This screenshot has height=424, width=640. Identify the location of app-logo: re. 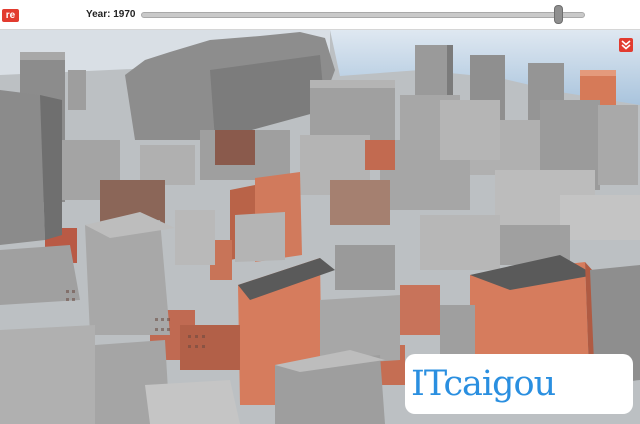
(10, 15).